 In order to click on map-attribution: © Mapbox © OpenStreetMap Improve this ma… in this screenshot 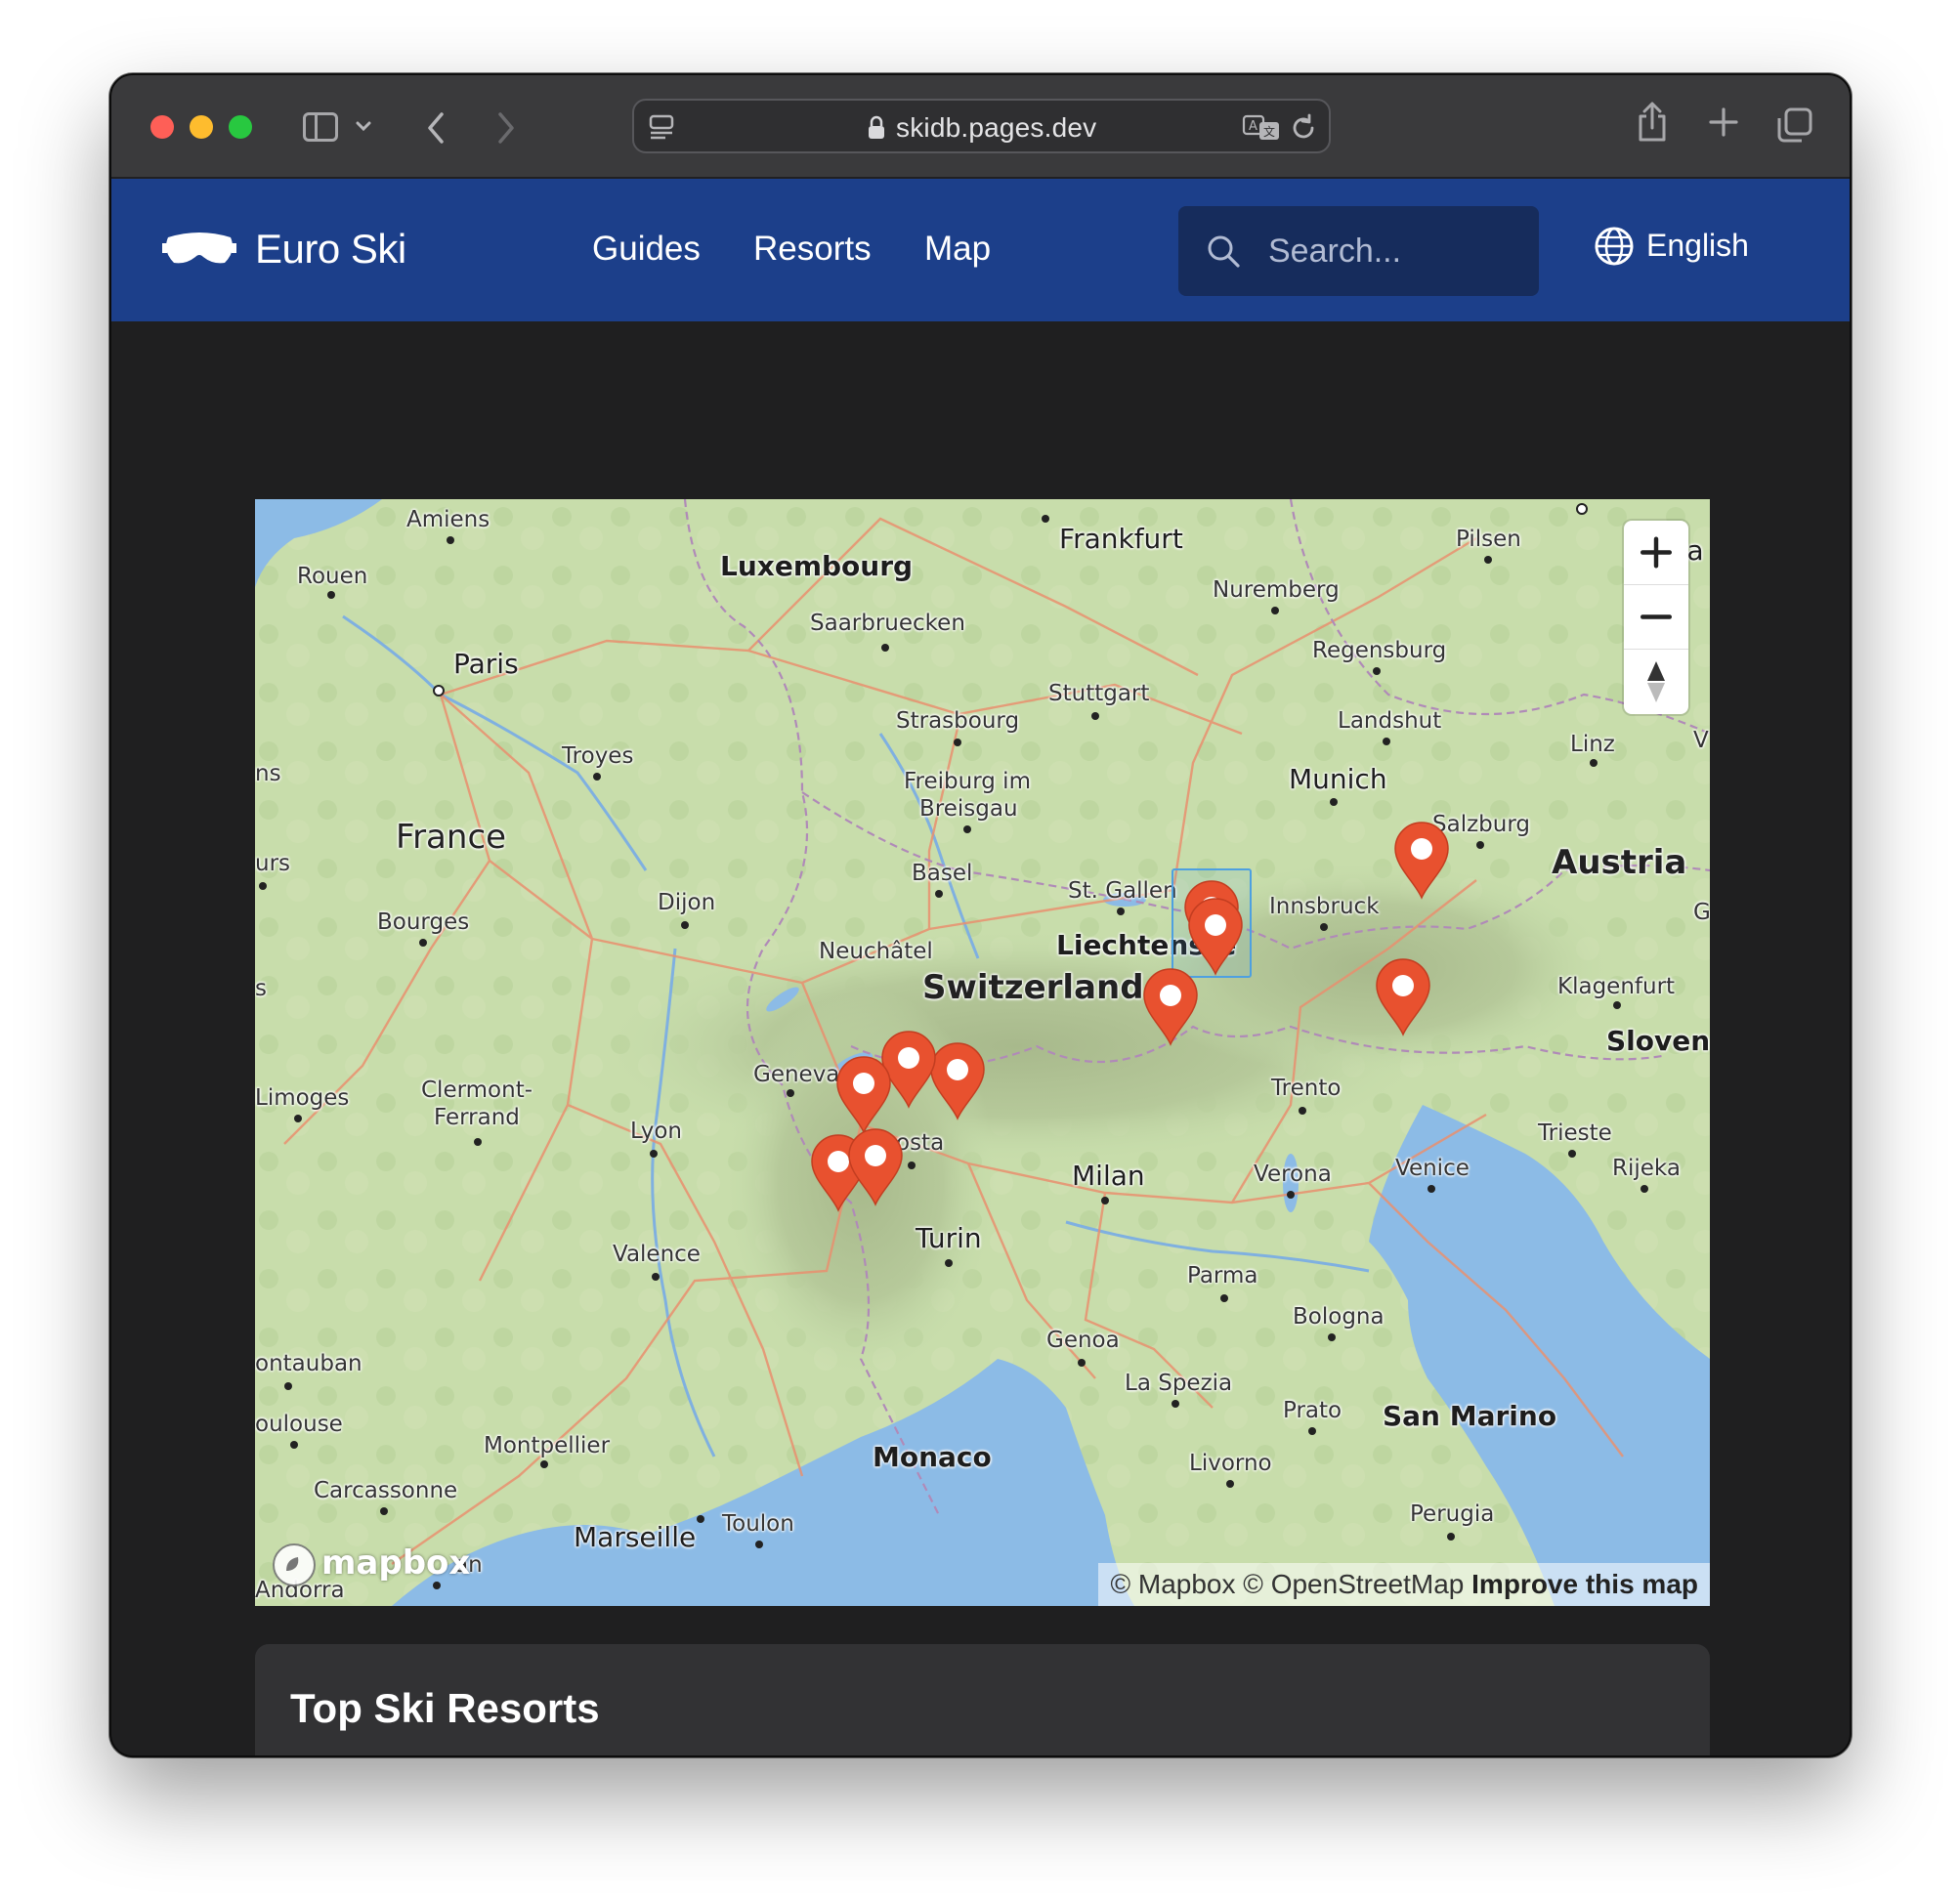, I will do `click(1404, 1584)`.